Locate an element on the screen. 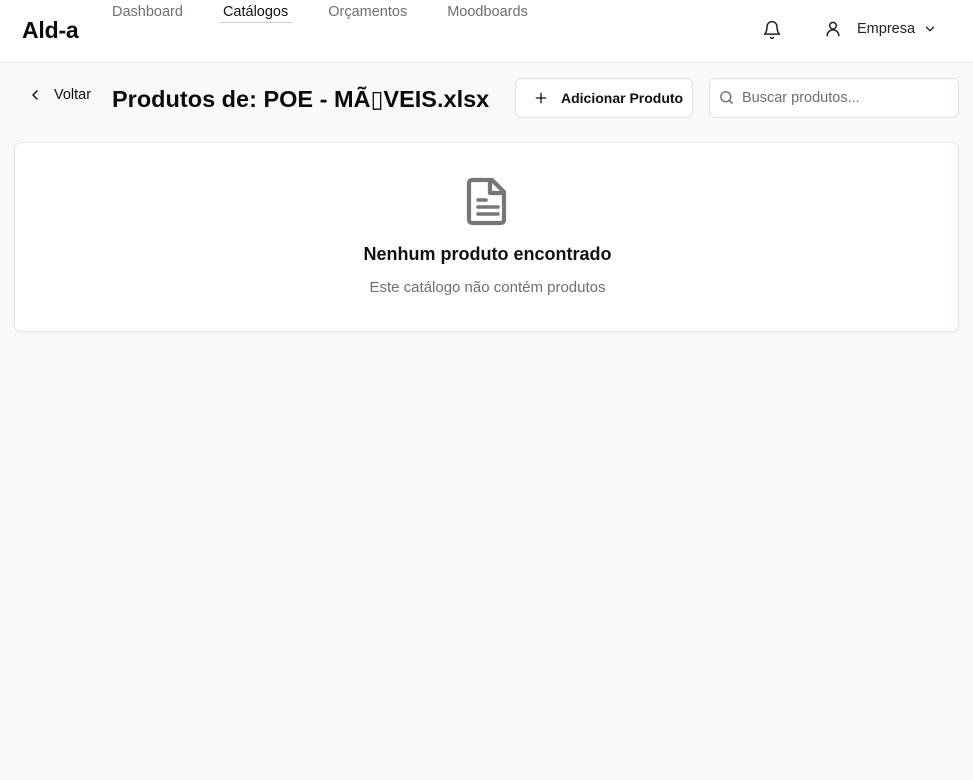 The height and width of the screenshot is (780, 973). nav-dashboard: Dashboard is located at coordinates (147, 13).